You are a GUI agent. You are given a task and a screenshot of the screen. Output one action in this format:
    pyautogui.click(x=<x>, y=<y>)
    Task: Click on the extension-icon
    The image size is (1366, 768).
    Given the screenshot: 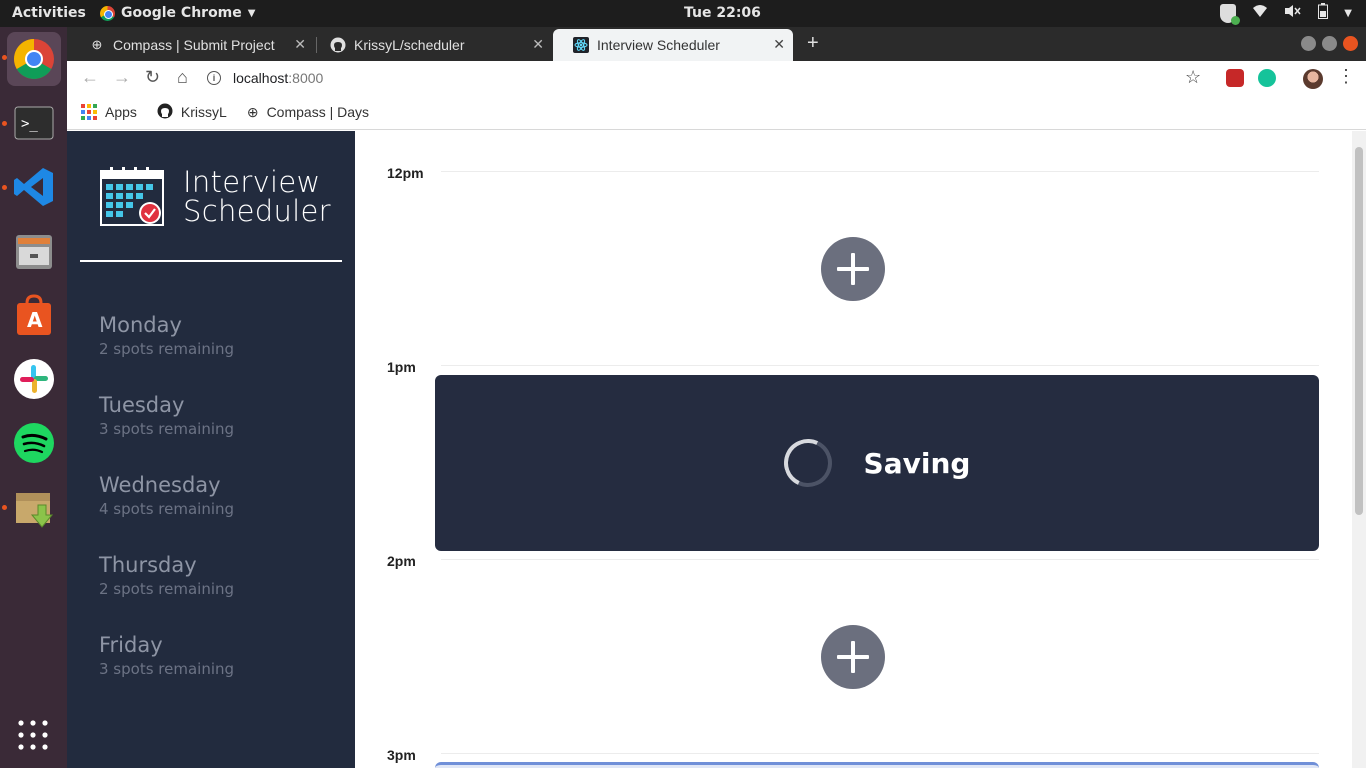 What is the action you would take?
    pyautogui.click(x=1235, y=78)
    